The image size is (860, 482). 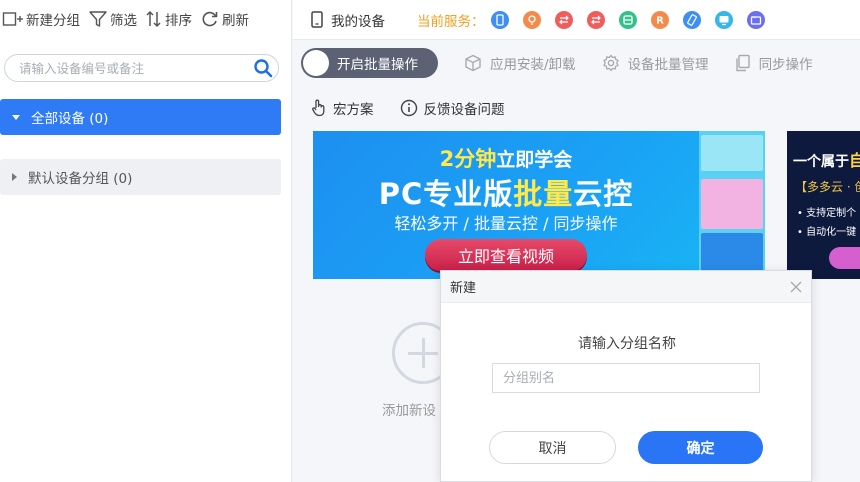 What do you see at coordinates (827, 232) in the screenshot?
I see `banner2-bullet: • 自动化一键` at bounding box center [827, 232].